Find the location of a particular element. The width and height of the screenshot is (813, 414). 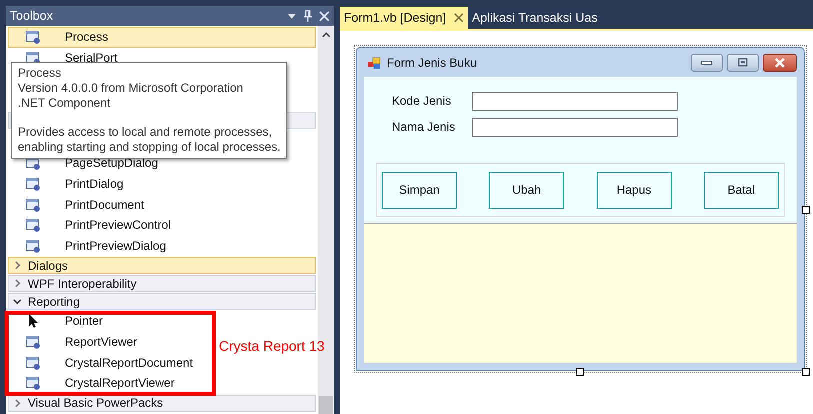

toolbox-item: PrintPreviewDialog is located at coordinates (162, 246).